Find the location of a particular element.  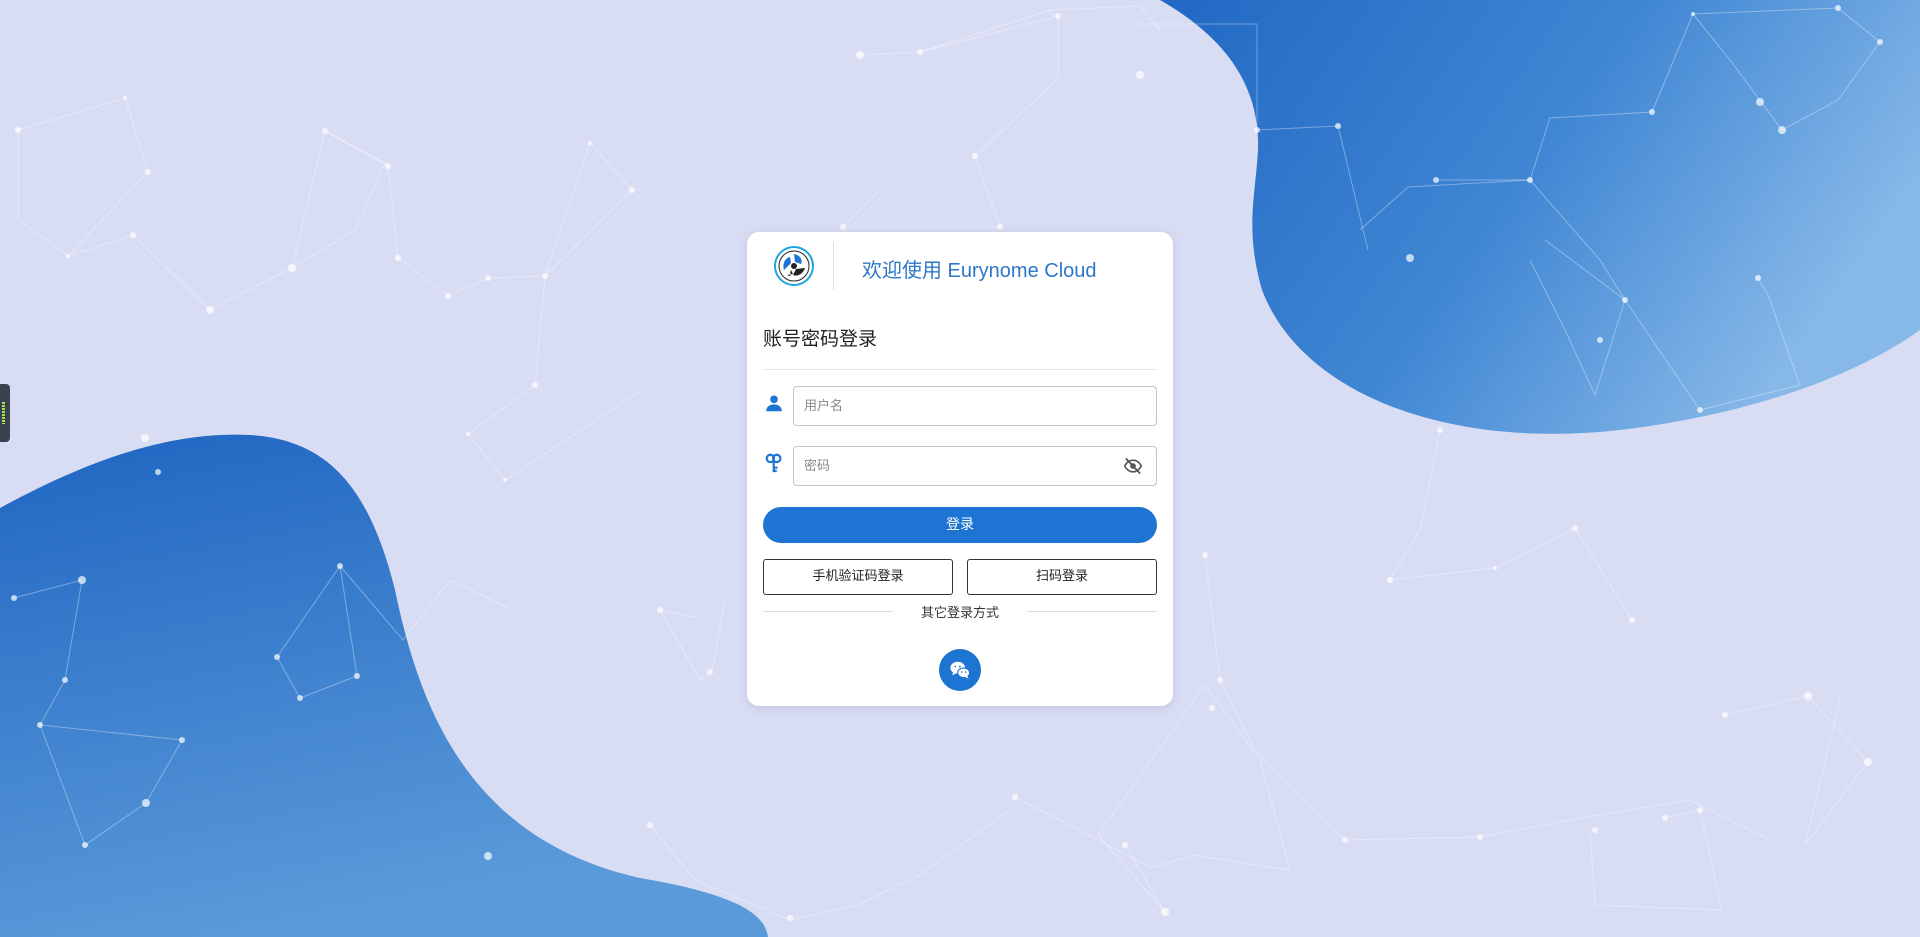

sms-login-button: 手机验证码登录 is located at coordinates (858, 577).